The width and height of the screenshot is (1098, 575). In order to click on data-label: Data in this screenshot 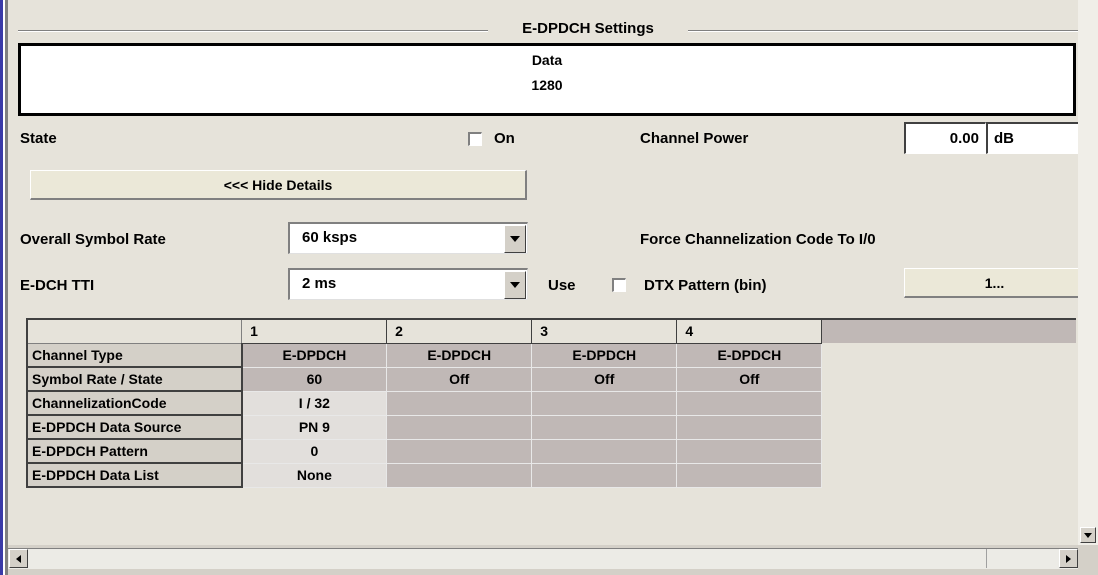, I will do `click(547, 60)`.